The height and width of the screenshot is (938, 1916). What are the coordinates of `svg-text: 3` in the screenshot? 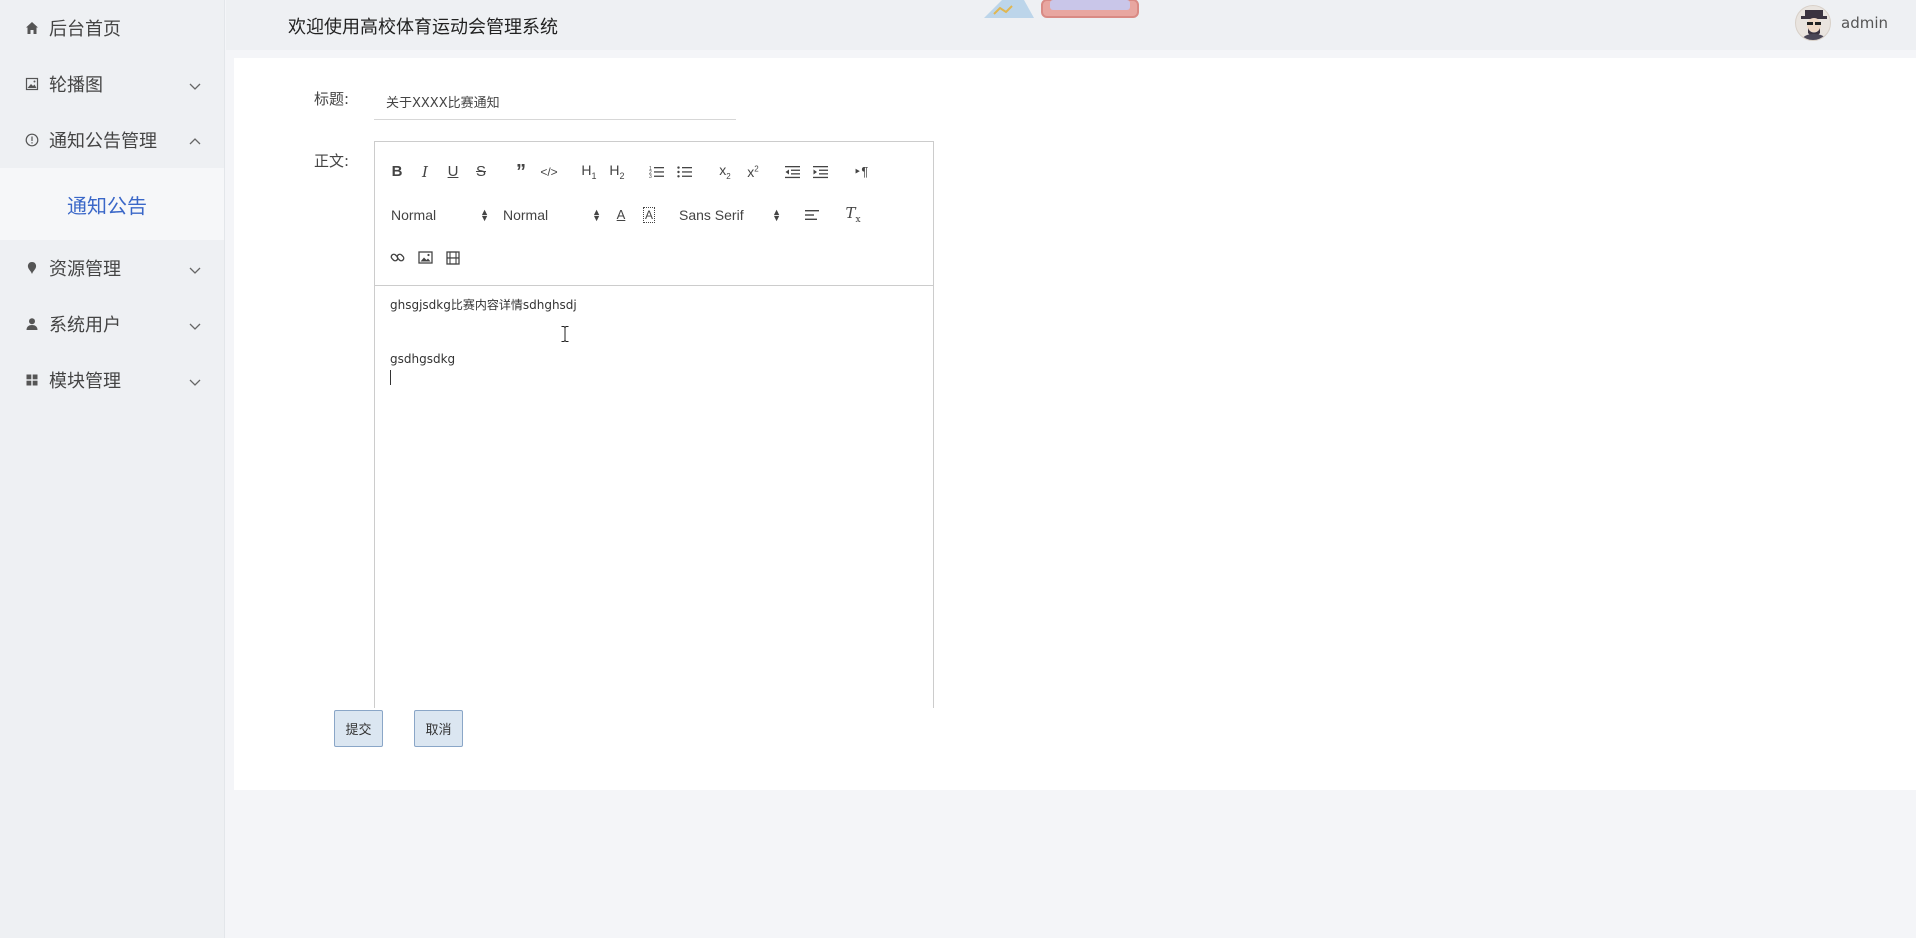 It's located at (650, 176).